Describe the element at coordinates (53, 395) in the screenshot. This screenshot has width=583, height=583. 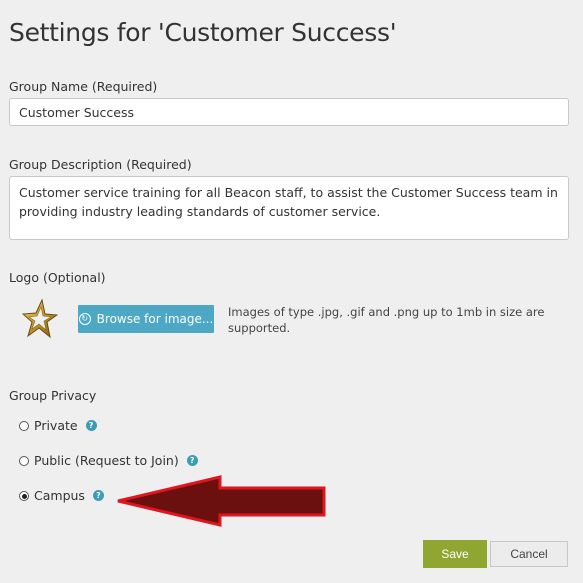
I see `group-privacy-label: Group Privacy` at that location.